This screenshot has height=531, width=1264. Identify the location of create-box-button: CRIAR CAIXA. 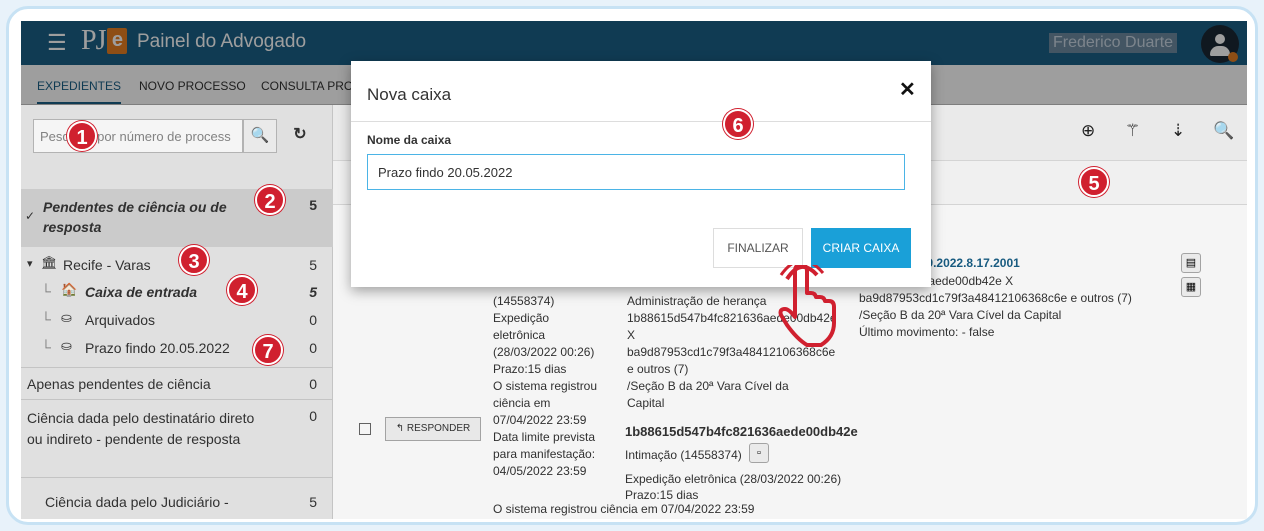
(861, 248).